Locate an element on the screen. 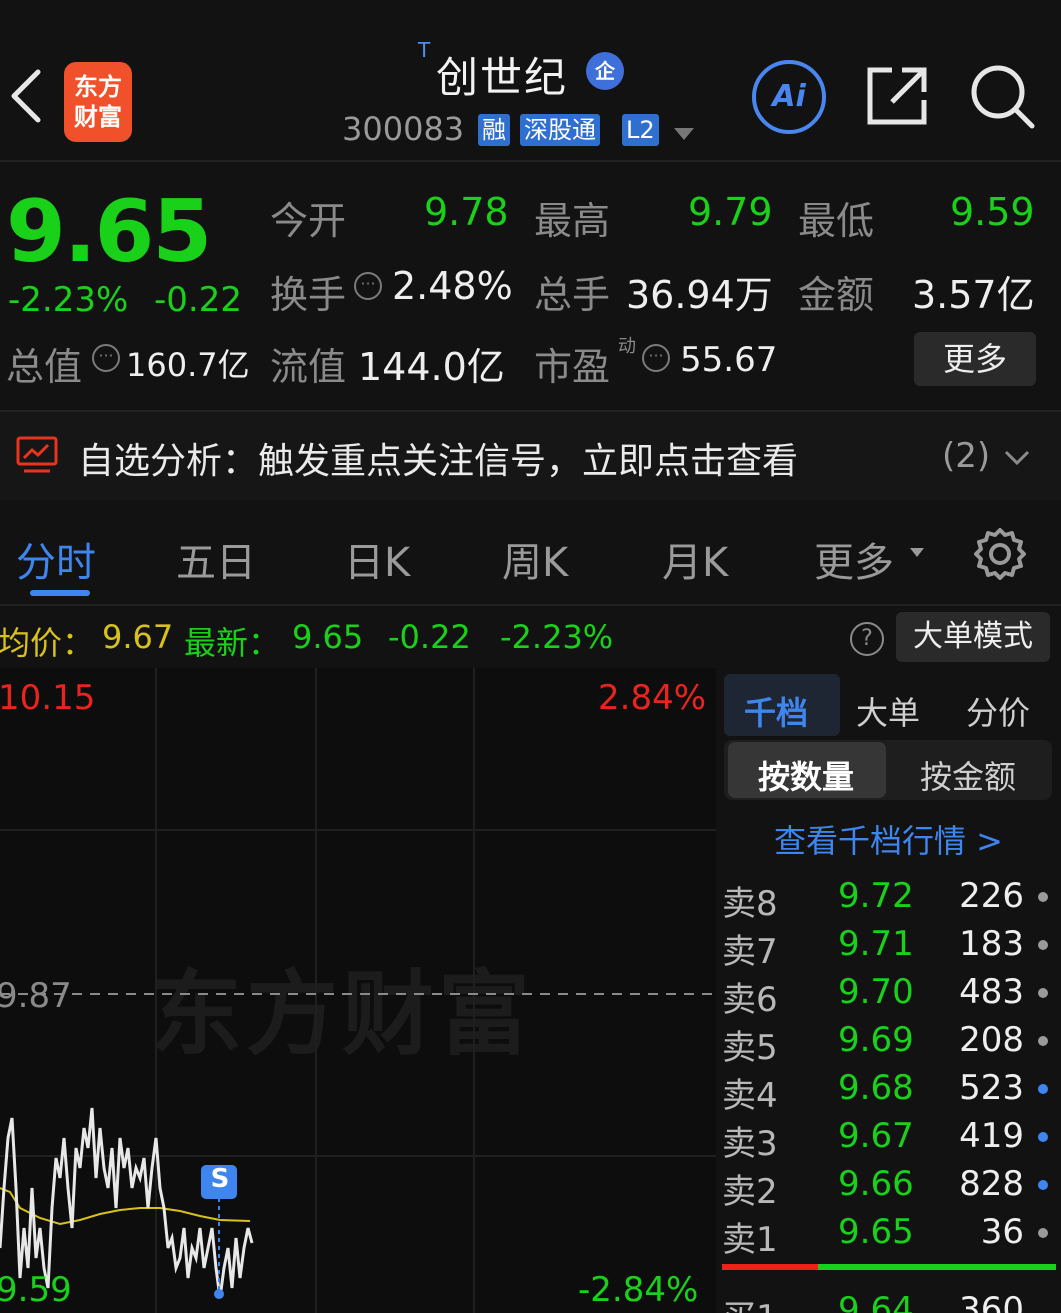  sell-row: 卖1 9.65 36 is located at coordinates (890, 1234).